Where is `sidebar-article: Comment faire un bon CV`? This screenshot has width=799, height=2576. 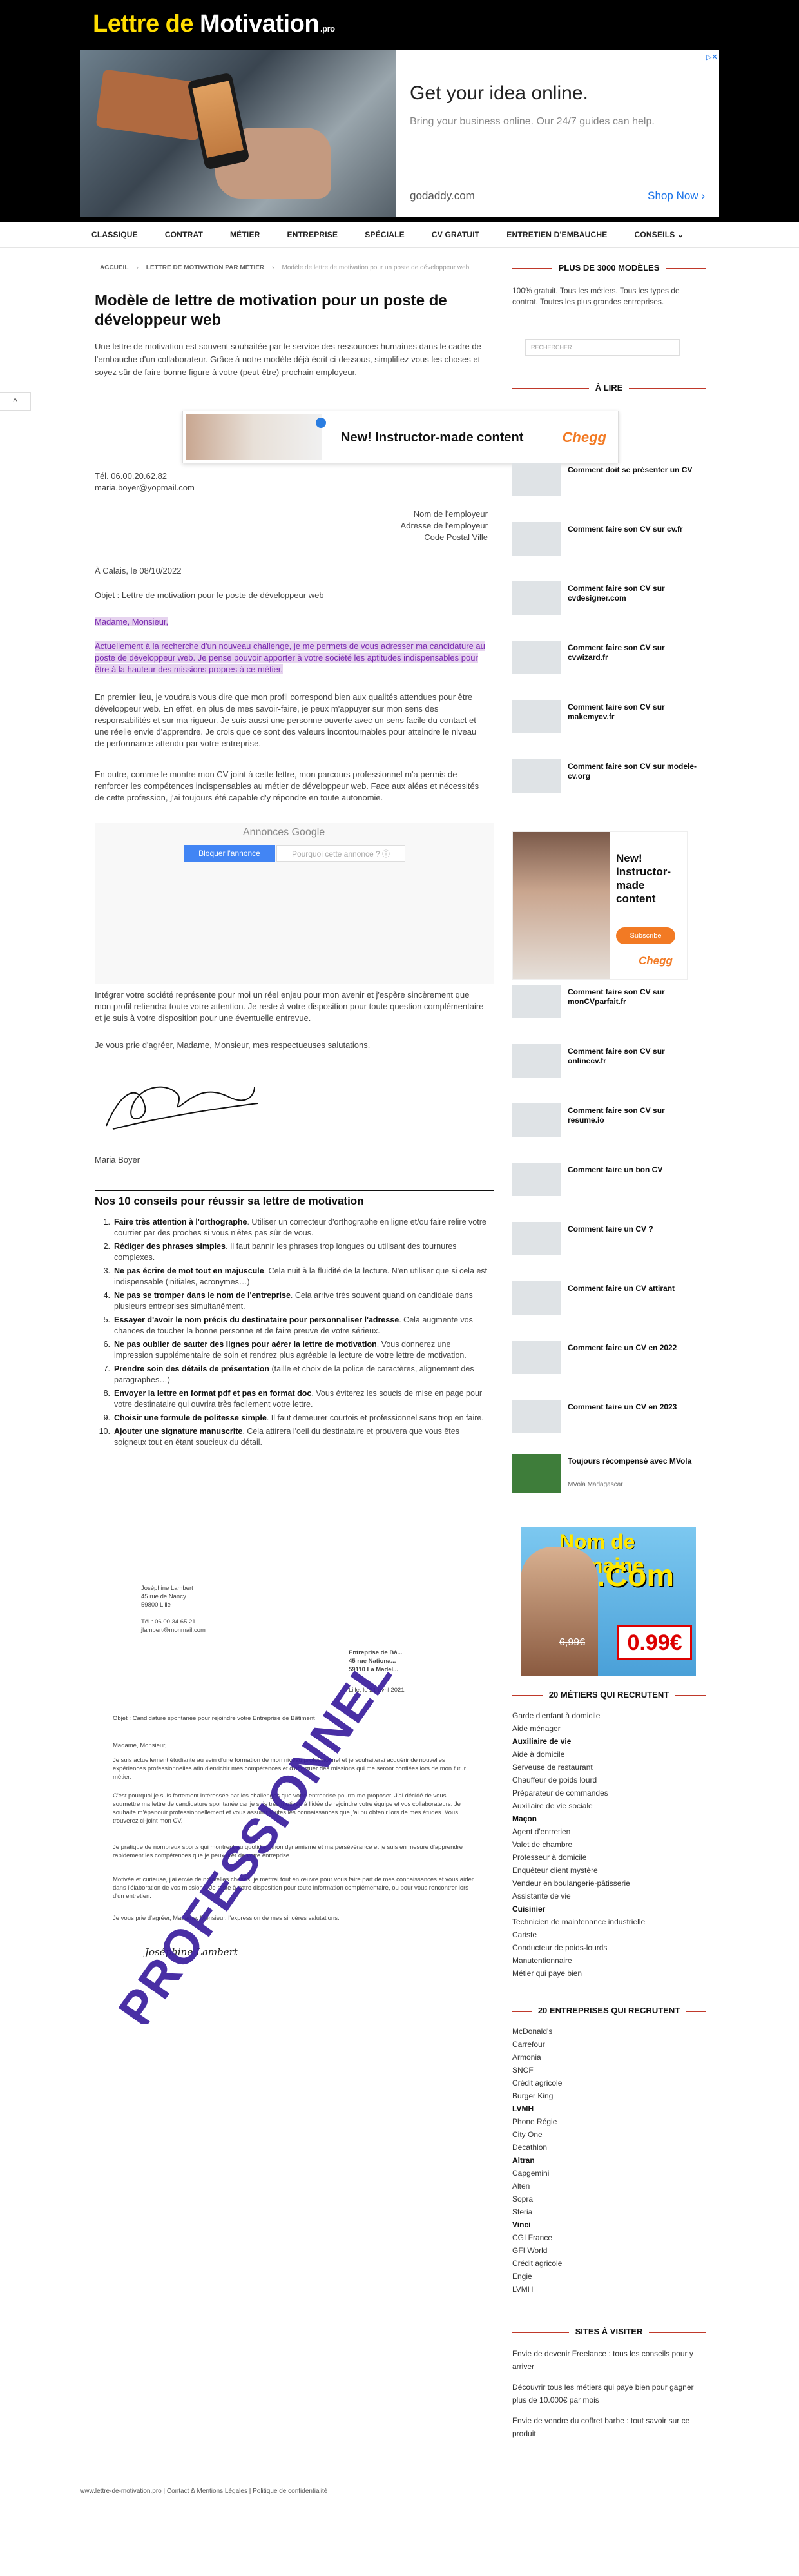 sidebar-article: Comment faire un bon CV is located at coordinates (609, 1179).